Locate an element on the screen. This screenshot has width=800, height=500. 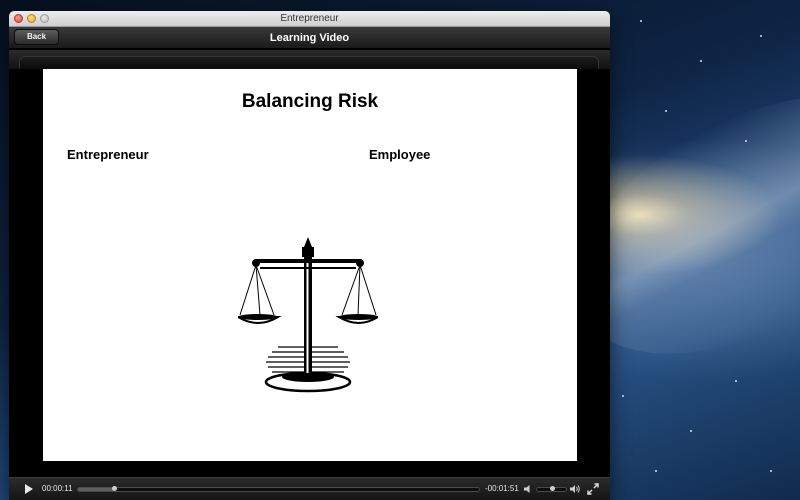
player-controls: 00:00:11 -00:01:51 is located at coordinates (309, 488).